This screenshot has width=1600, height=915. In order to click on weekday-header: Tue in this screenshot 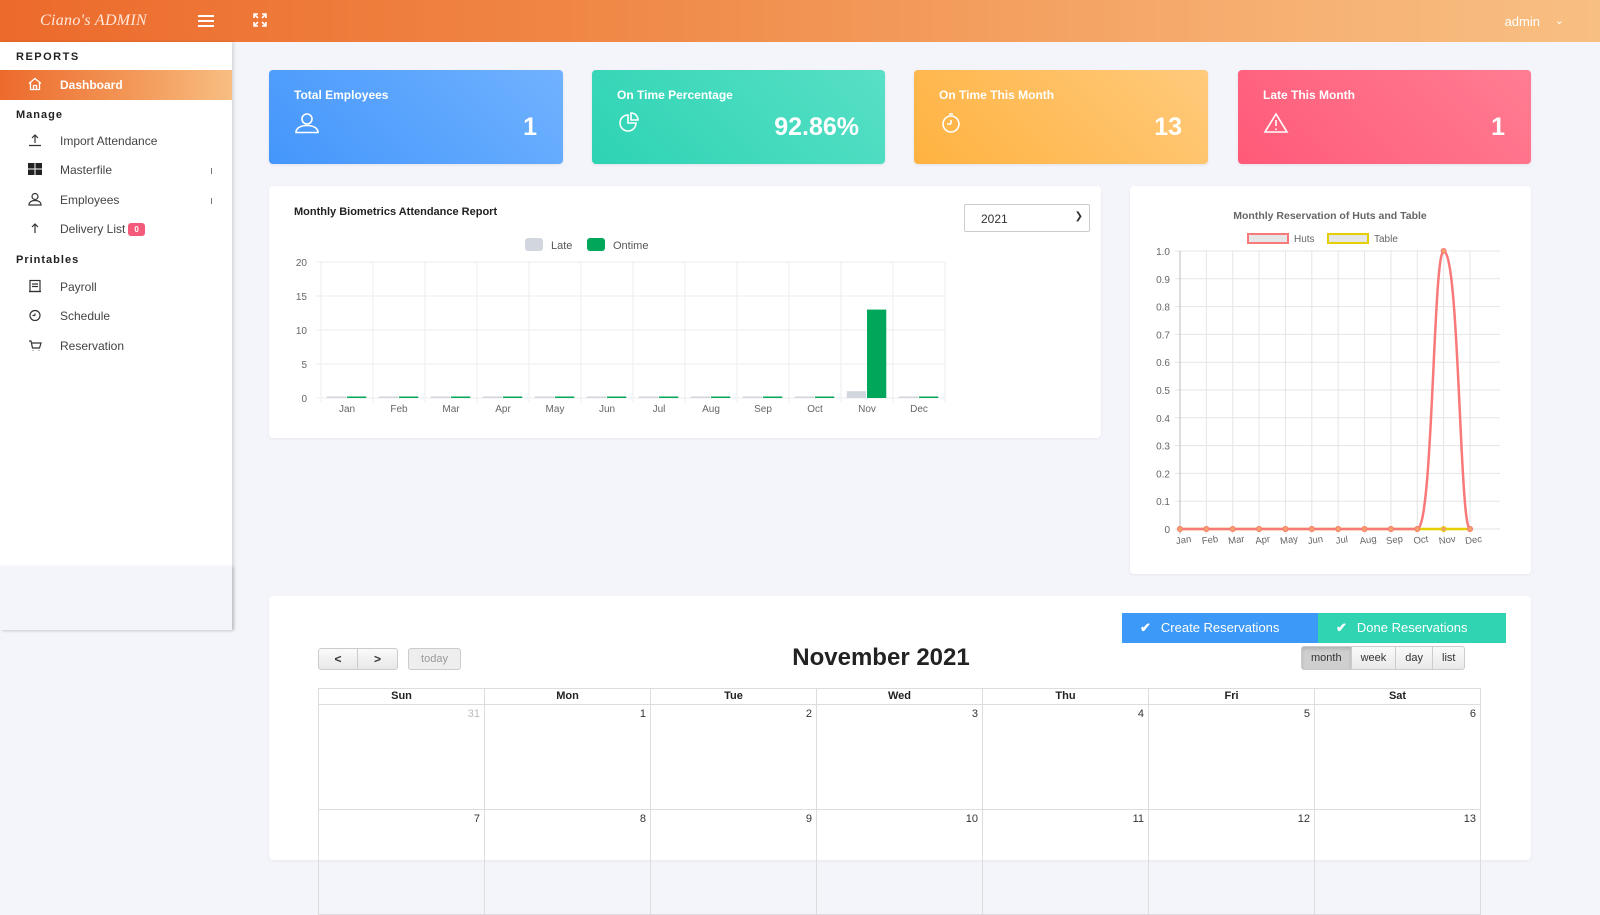, I will do `click(734, 697)`.